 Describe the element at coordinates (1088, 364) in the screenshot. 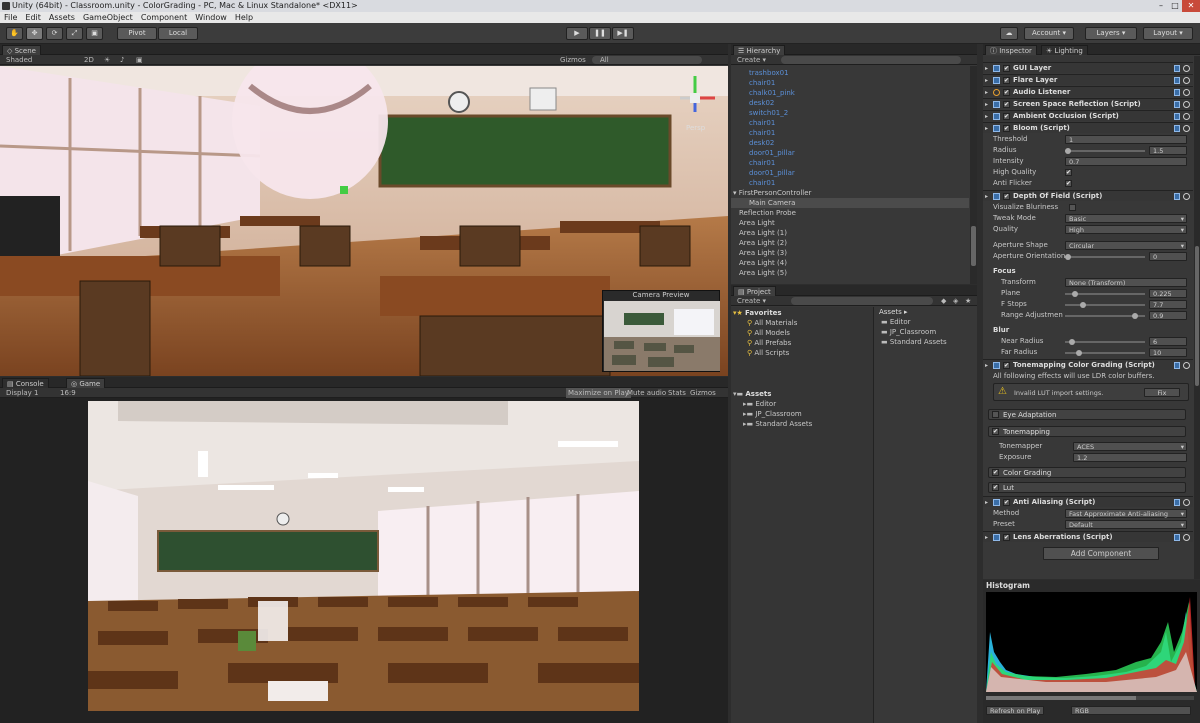

I see `tonemapping-header: ▸ ✔ Tonemapping Color Grading (Script)` at that location.